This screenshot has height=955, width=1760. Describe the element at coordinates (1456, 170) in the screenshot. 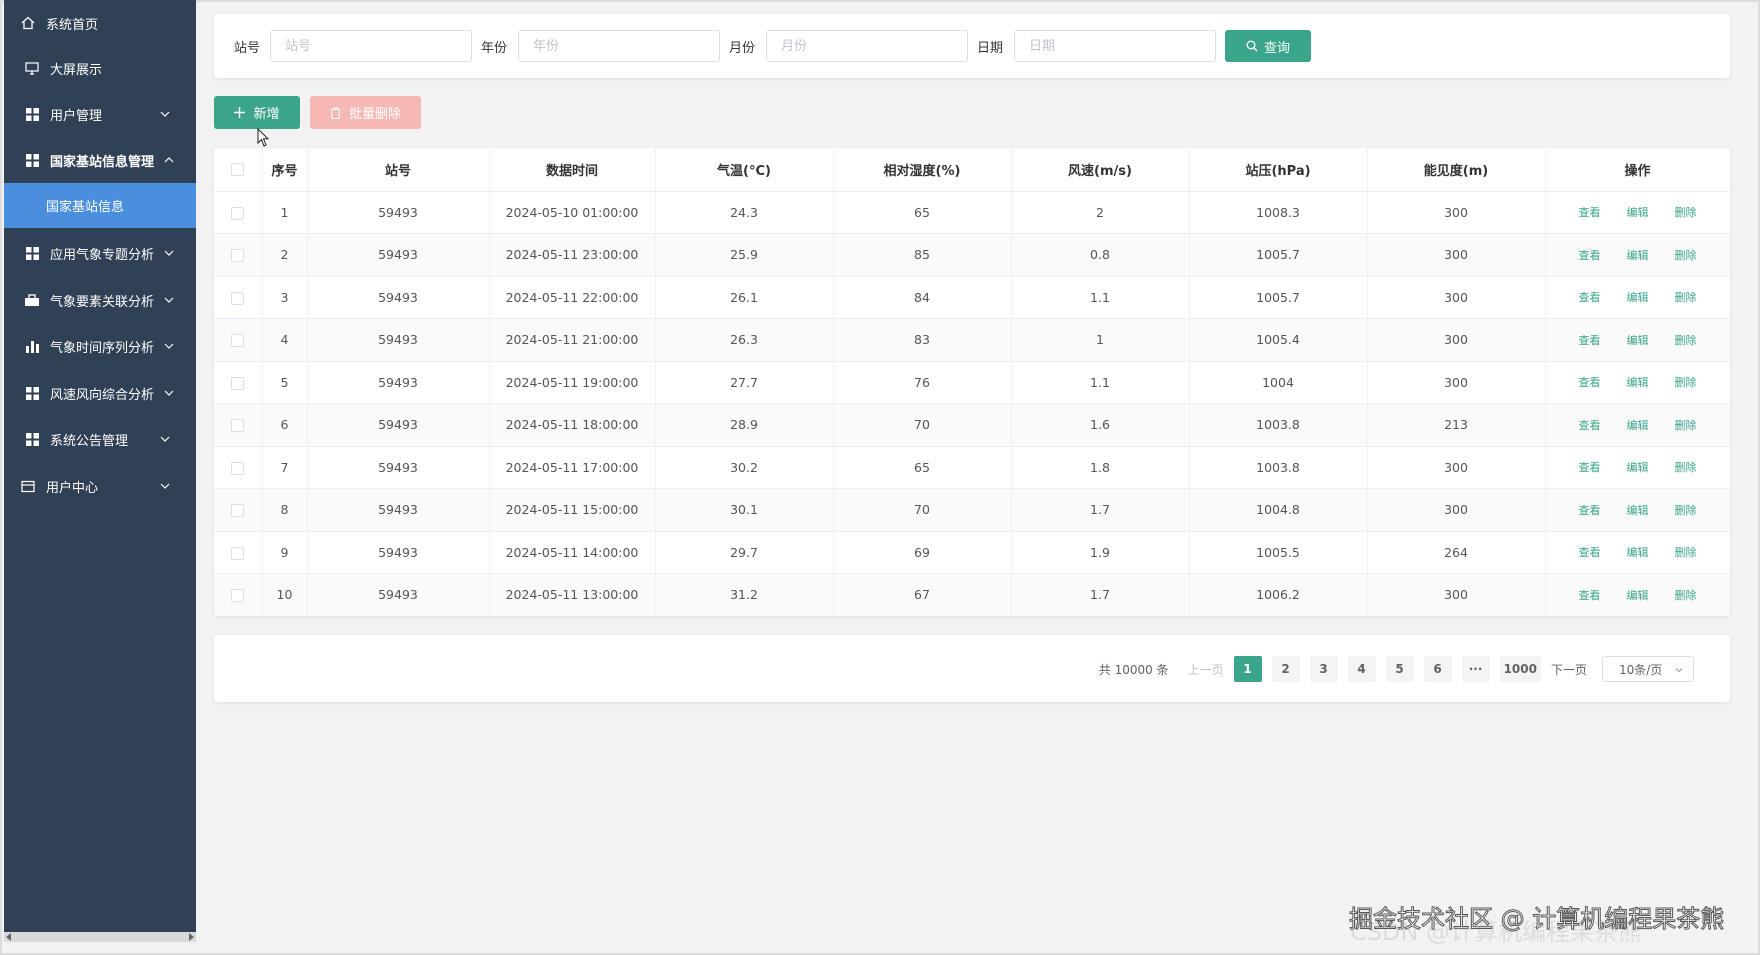

I see `column-header-visibility: 能见度(m)` at that location.